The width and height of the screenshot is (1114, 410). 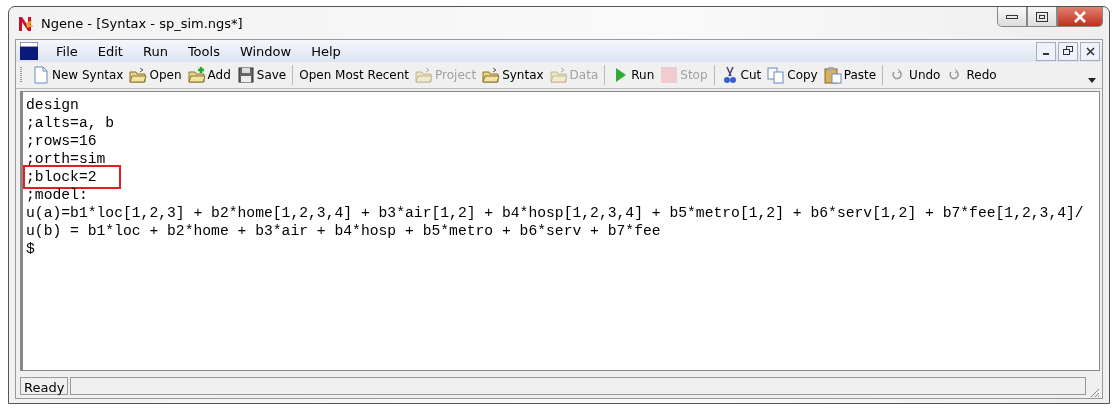 I want to click on stop-icon, so click(x=669, y=75).